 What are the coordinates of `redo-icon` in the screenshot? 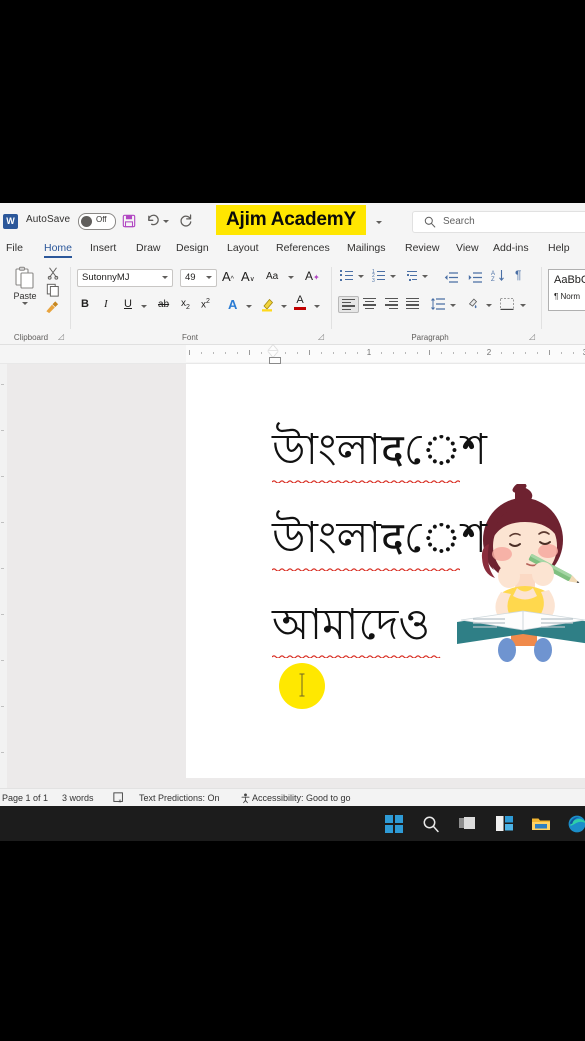 It's located at (185, 220).